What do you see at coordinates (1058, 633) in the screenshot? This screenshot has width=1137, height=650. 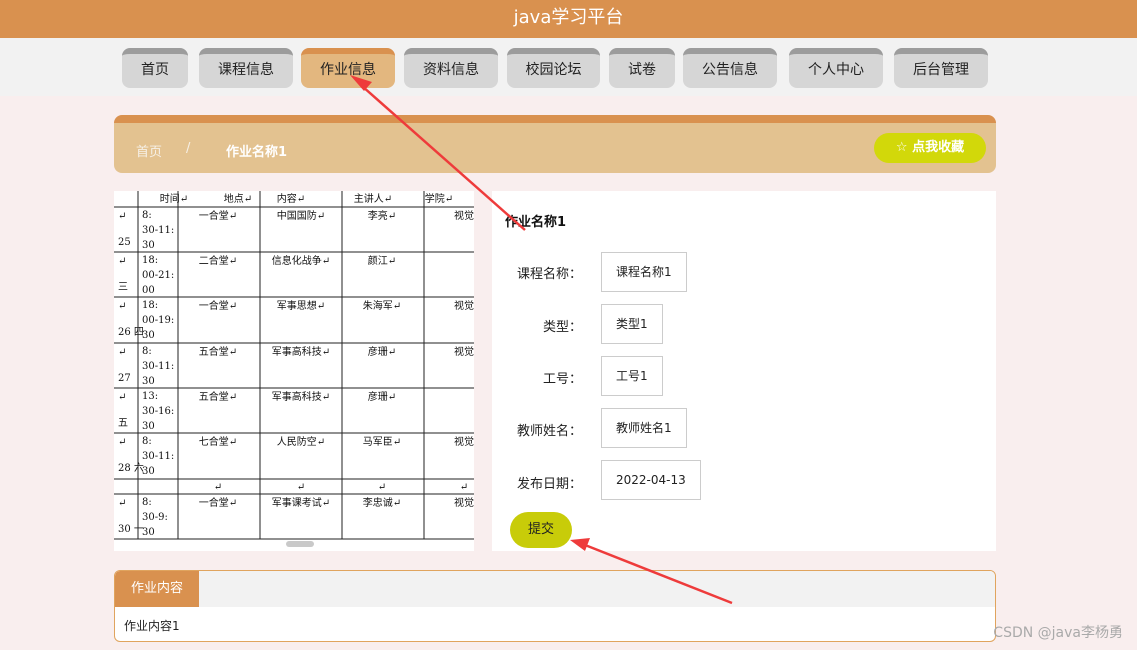 I see `watermark: CSDN @java李杨勇` at bounding box center [1058, 633].